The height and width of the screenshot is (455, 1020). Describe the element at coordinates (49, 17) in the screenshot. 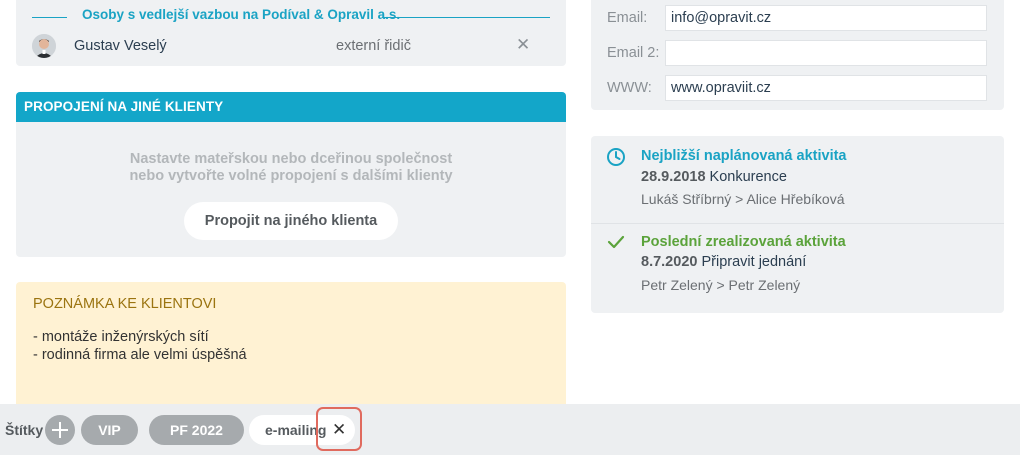

I see `heading-rule-left` at that location.